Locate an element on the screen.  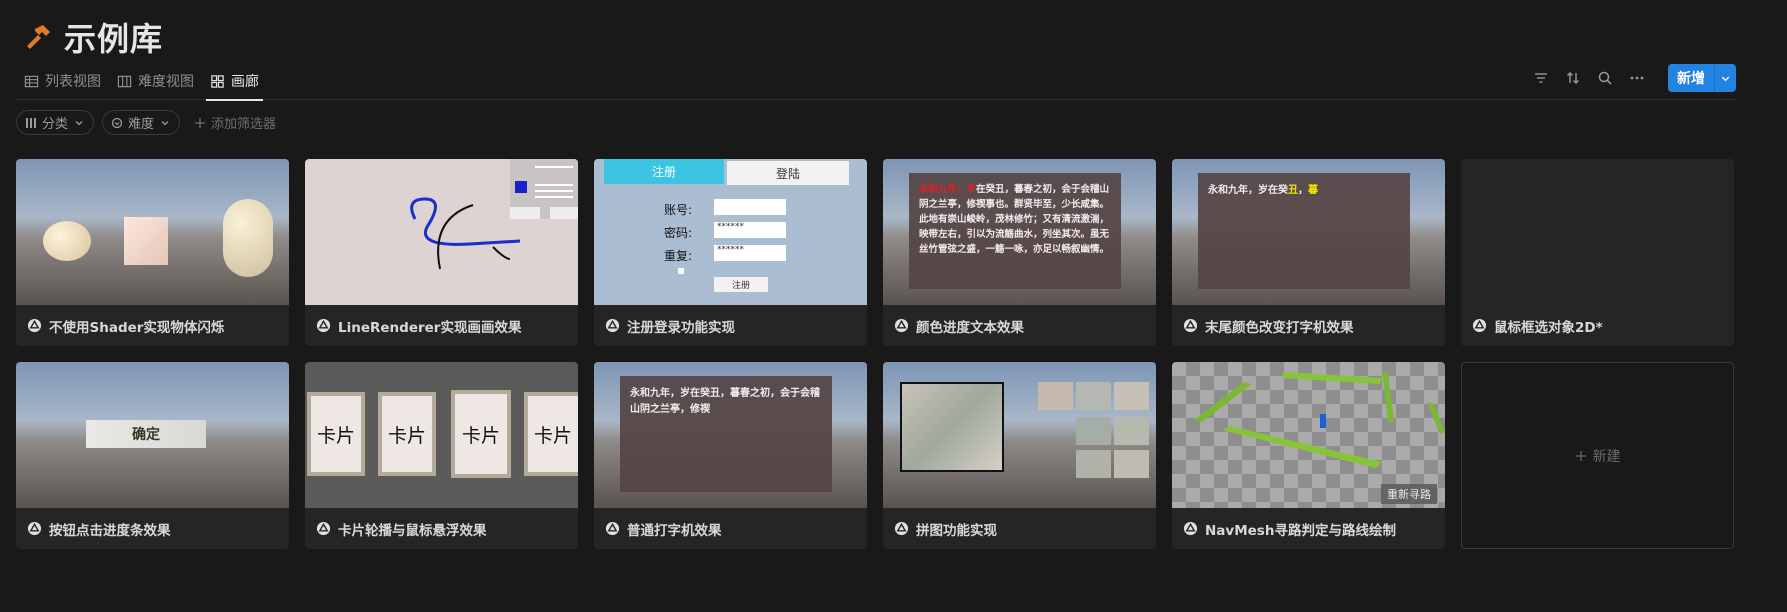
gallery-card: 确定 按钮点击进度条效果 is located at coordinates (152, 455).